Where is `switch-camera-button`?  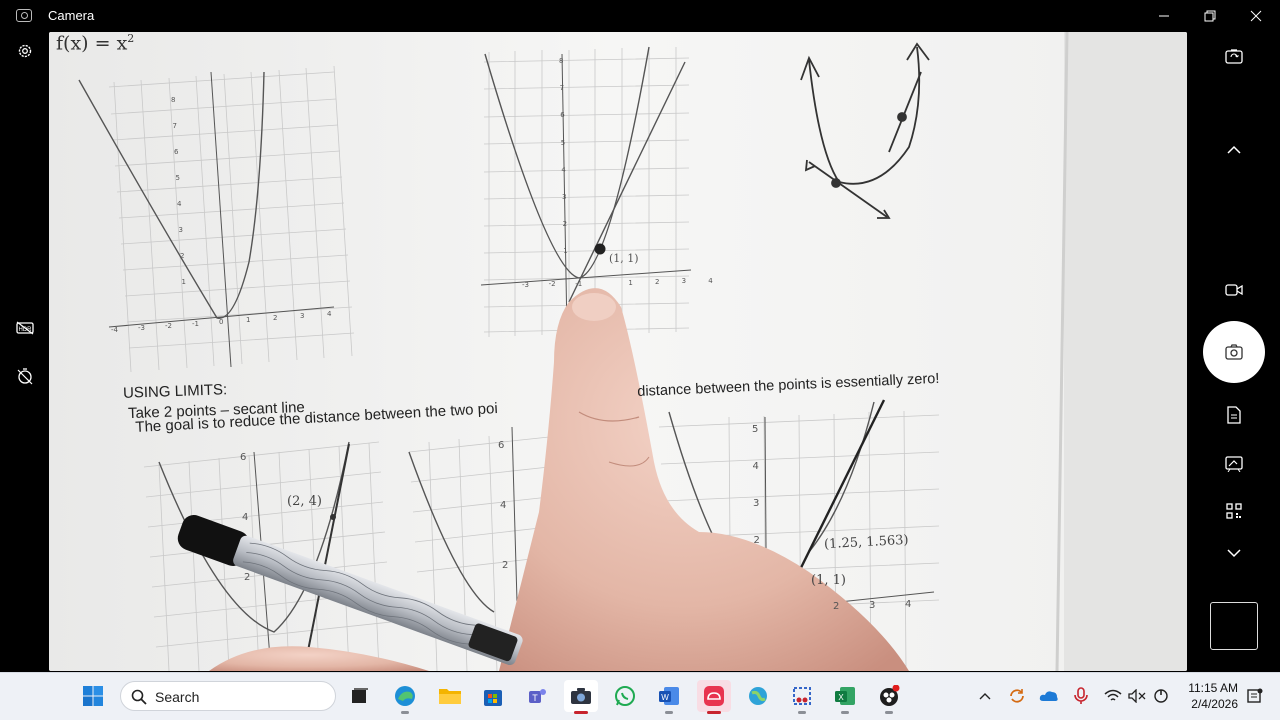
switch-camera-button is located at coordinates (1234, 56).